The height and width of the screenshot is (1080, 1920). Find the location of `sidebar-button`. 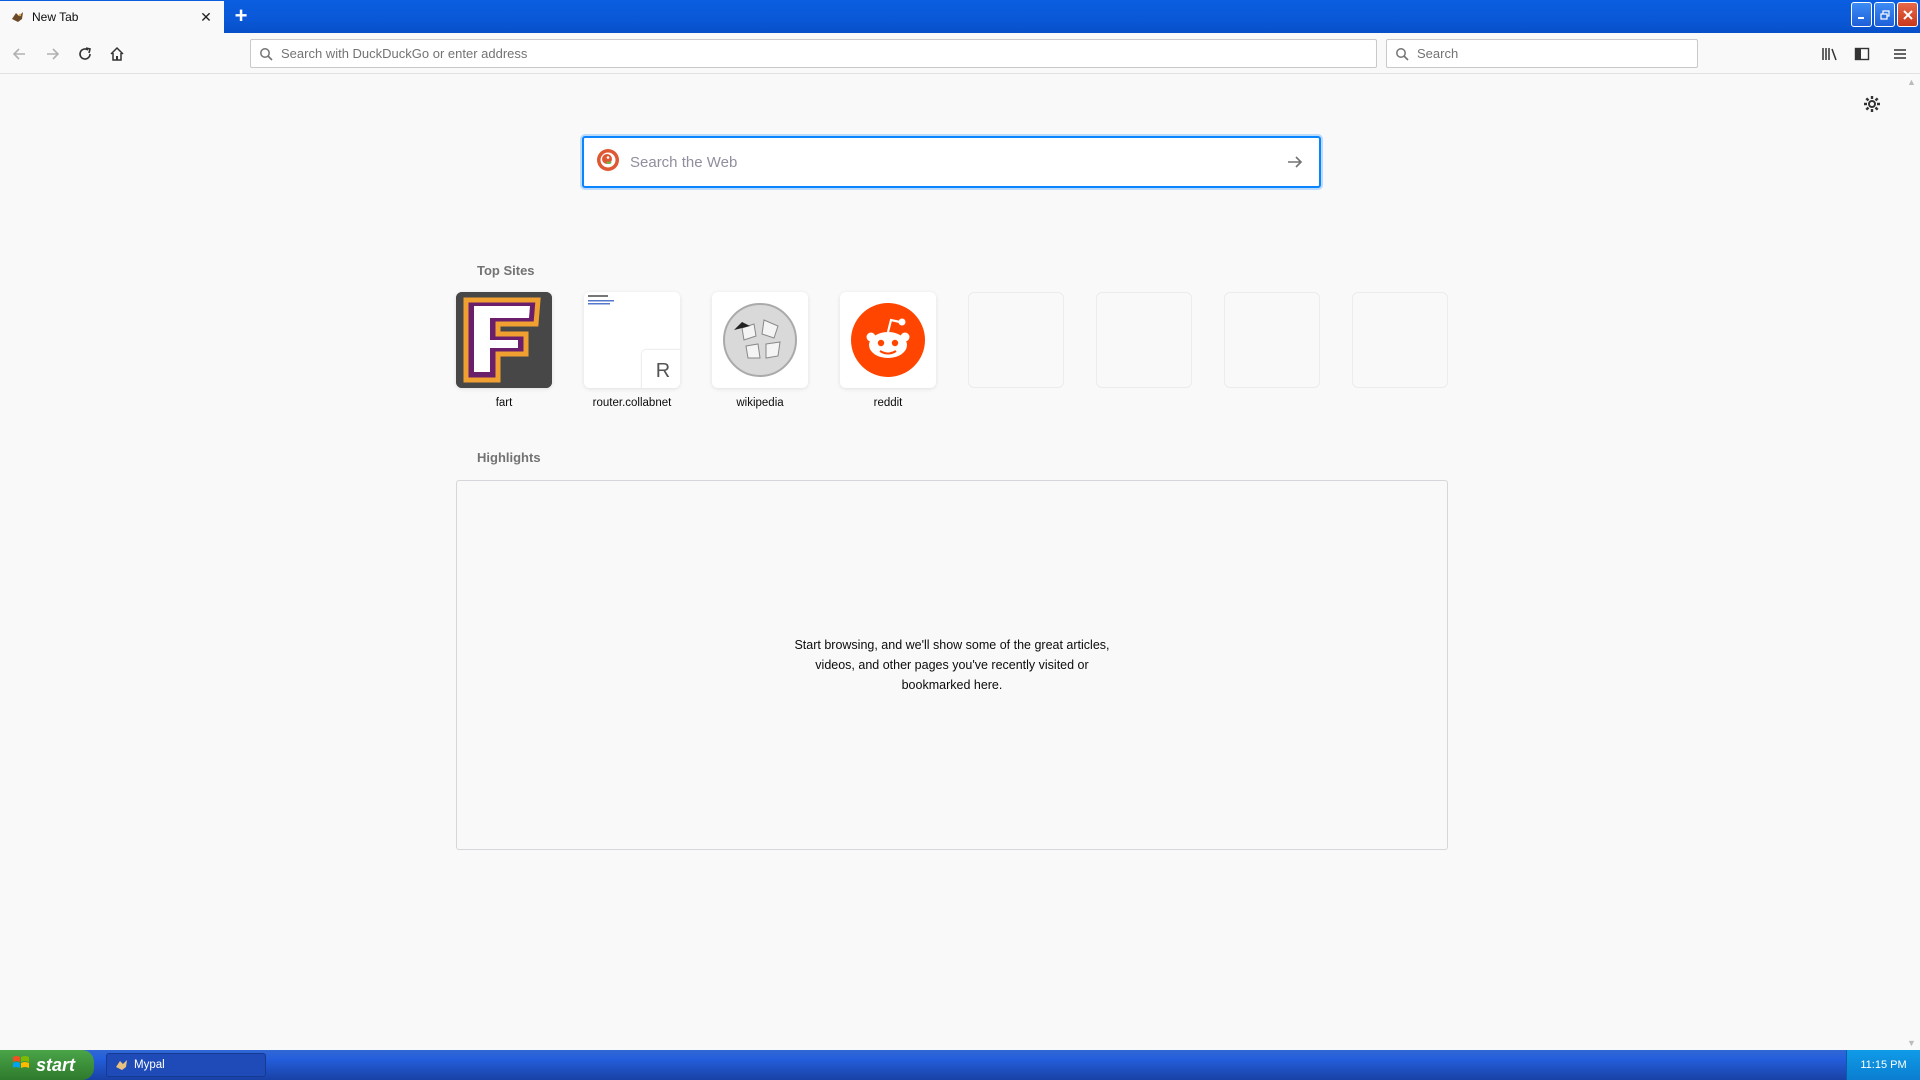

sidebar-button is located at coordinates (1862, 54).